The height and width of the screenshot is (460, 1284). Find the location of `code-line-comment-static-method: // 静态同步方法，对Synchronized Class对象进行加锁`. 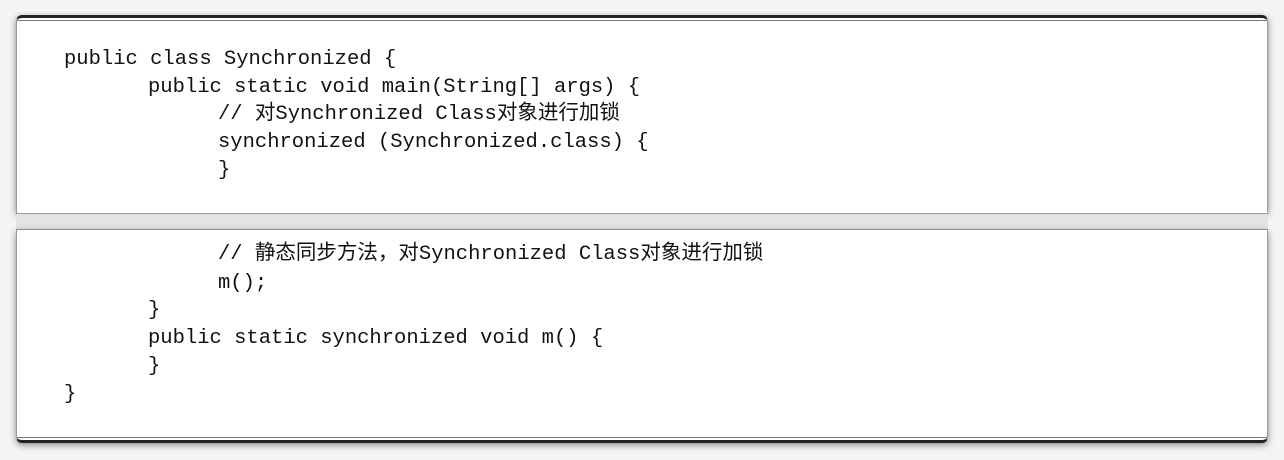

code-line-comment-static-method: // 静态同步方法，对Synchronized Class对象进行加锁 is located at coordinates (491, 254).